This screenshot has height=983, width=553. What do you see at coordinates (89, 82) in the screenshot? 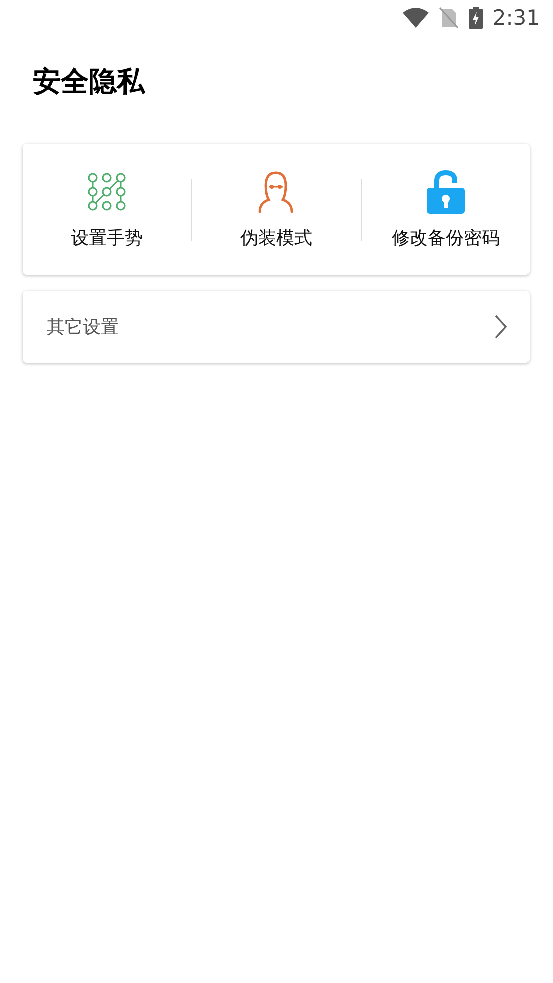
I see `page-title: 安全隐私` at bounding box center [89, 82].